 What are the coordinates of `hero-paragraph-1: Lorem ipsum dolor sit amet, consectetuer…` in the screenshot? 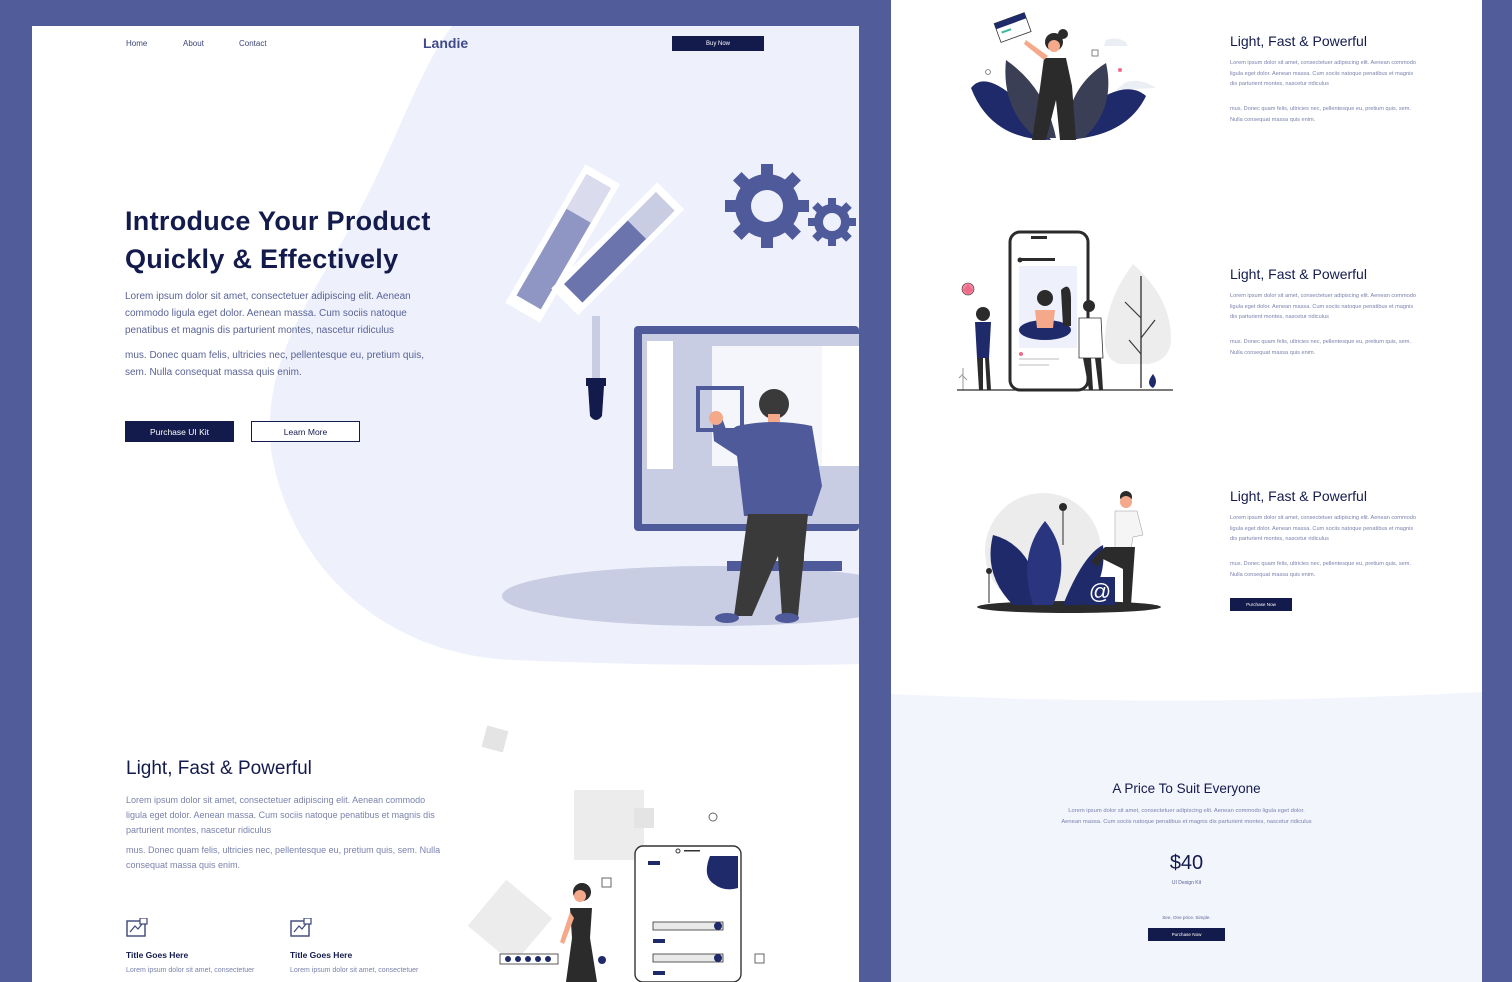 It's located at (268, 313).